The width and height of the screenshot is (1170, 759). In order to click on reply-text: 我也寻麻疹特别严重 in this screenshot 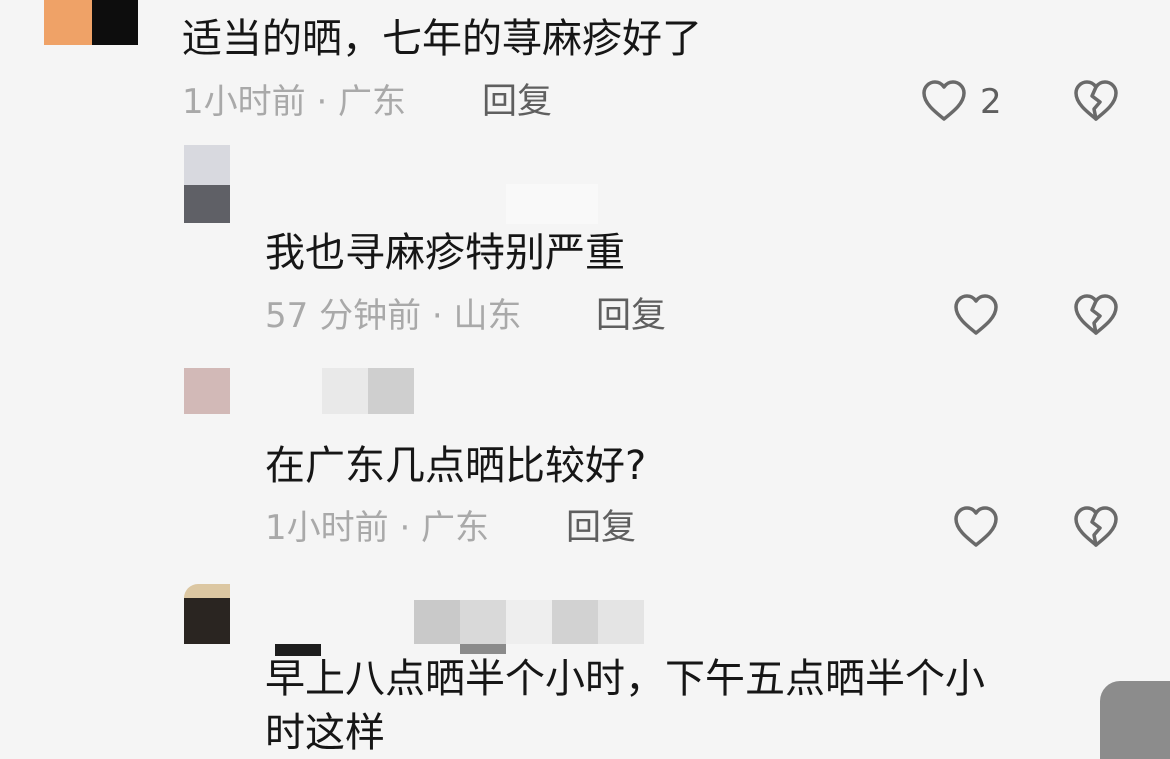, I will do `click(445, 253)`.